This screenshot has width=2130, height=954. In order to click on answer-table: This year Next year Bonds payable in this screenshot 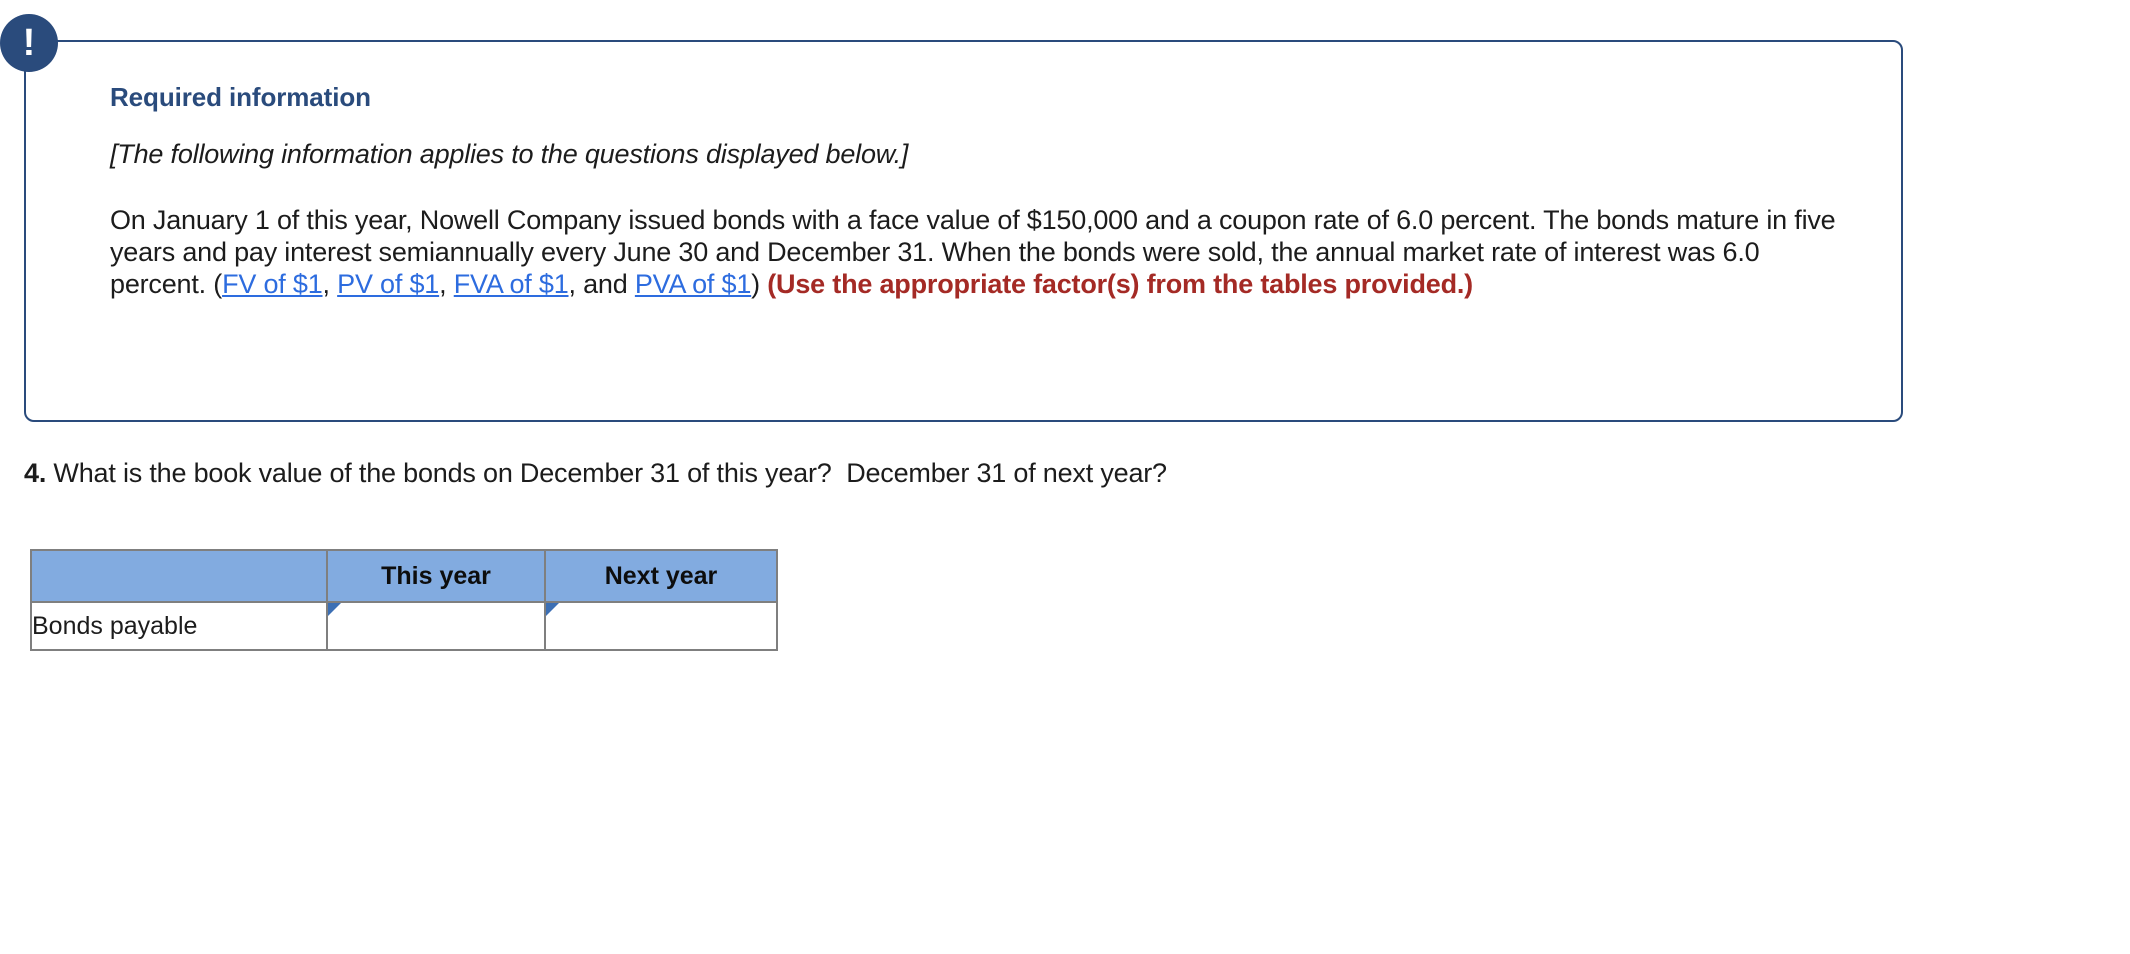, I will do `click(404, 600)`.